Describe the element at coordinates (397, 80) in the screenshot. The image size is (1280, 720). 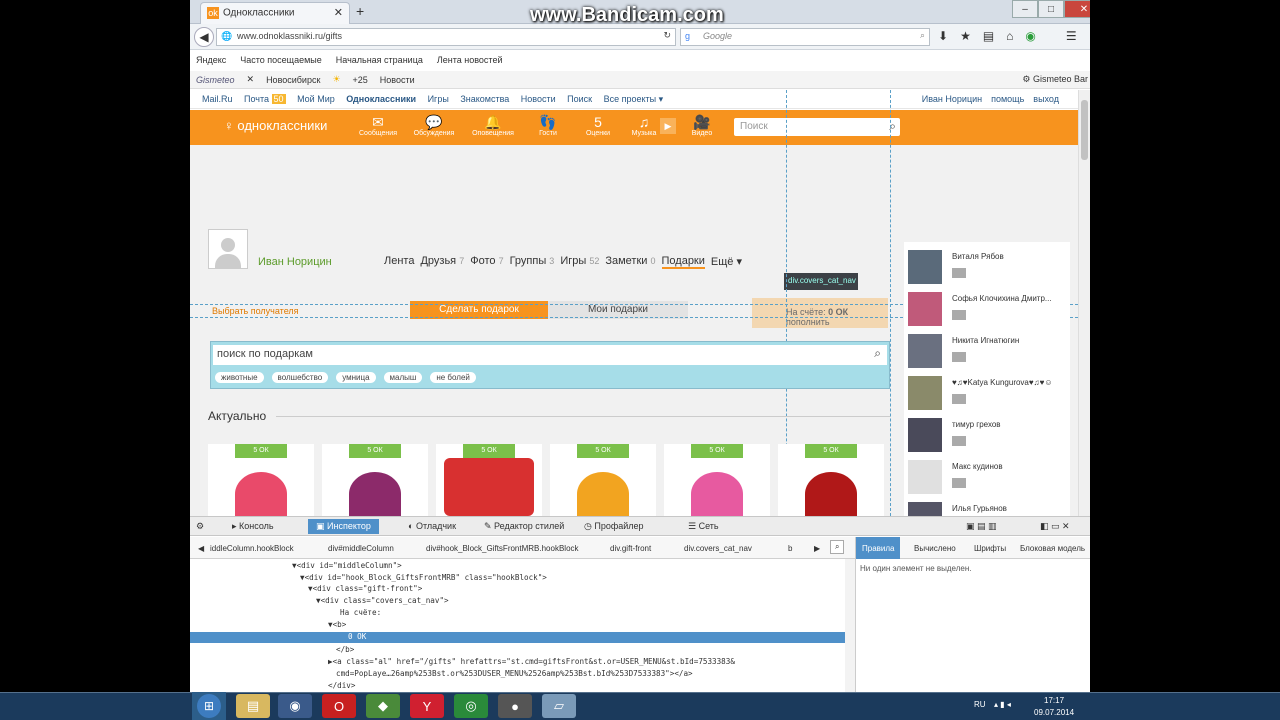
I see `gismeteo-news: Новости` at that location.